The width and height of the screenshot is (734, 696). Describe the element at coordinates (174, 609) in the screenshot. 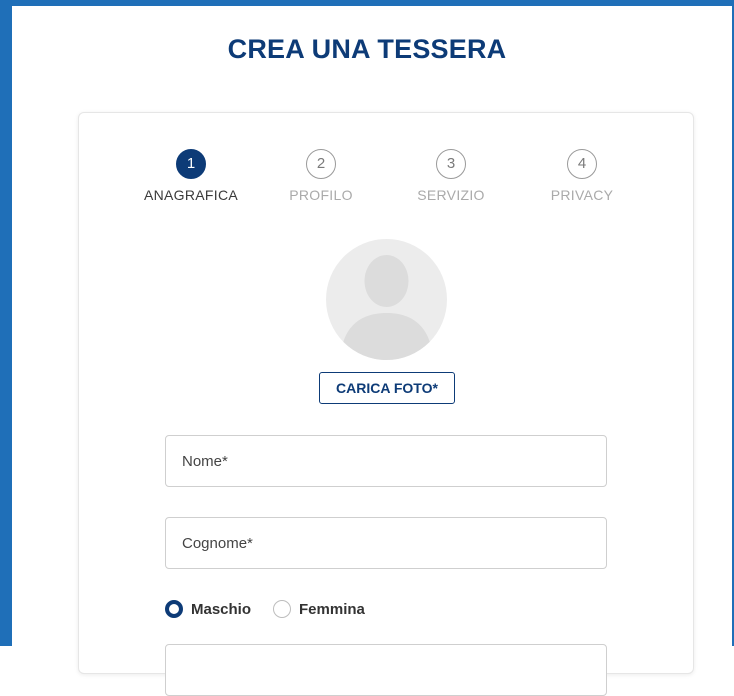

I see `radio-checked-icon` at that location.